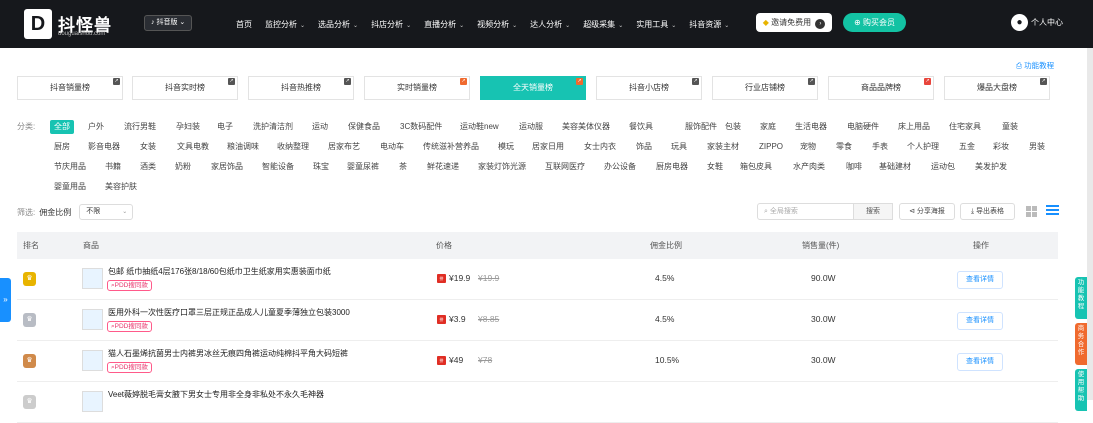  What do you see at coordinates (301, 88) in the screenshot?
I see `tab-ranking: 抖音热推榜 ↗` at bounding box center [301, 88].